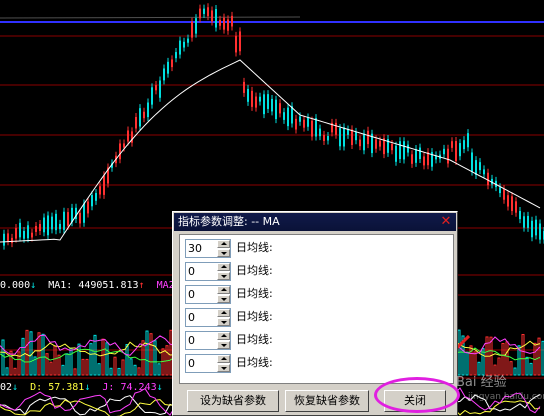  Describe the element at coordinates (327, 401) in the screenshot. I see `restore-default-button: 恢复缺省参数` at that location.